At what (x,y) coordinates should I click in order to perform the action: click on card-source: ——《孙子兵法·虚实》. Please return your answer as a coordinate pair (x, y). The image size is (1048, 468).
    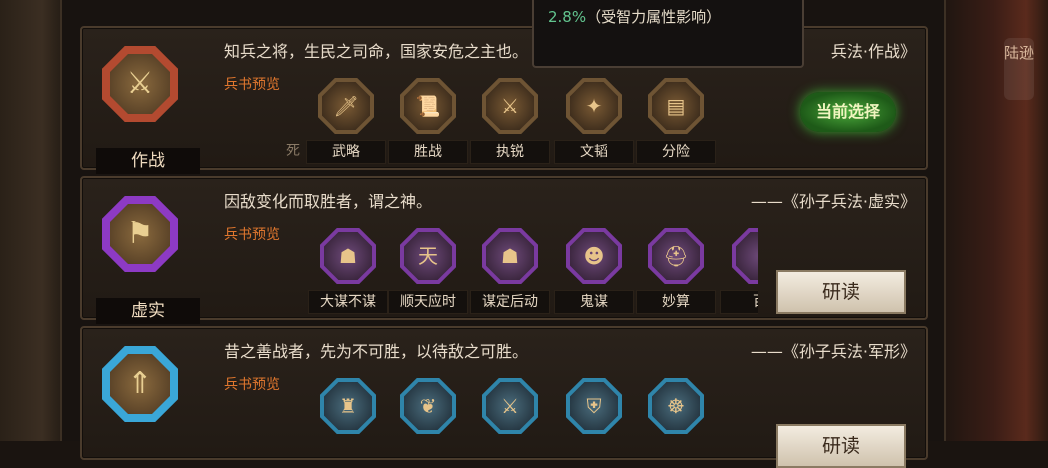
    Looking at the image, I should click on (833, 201).